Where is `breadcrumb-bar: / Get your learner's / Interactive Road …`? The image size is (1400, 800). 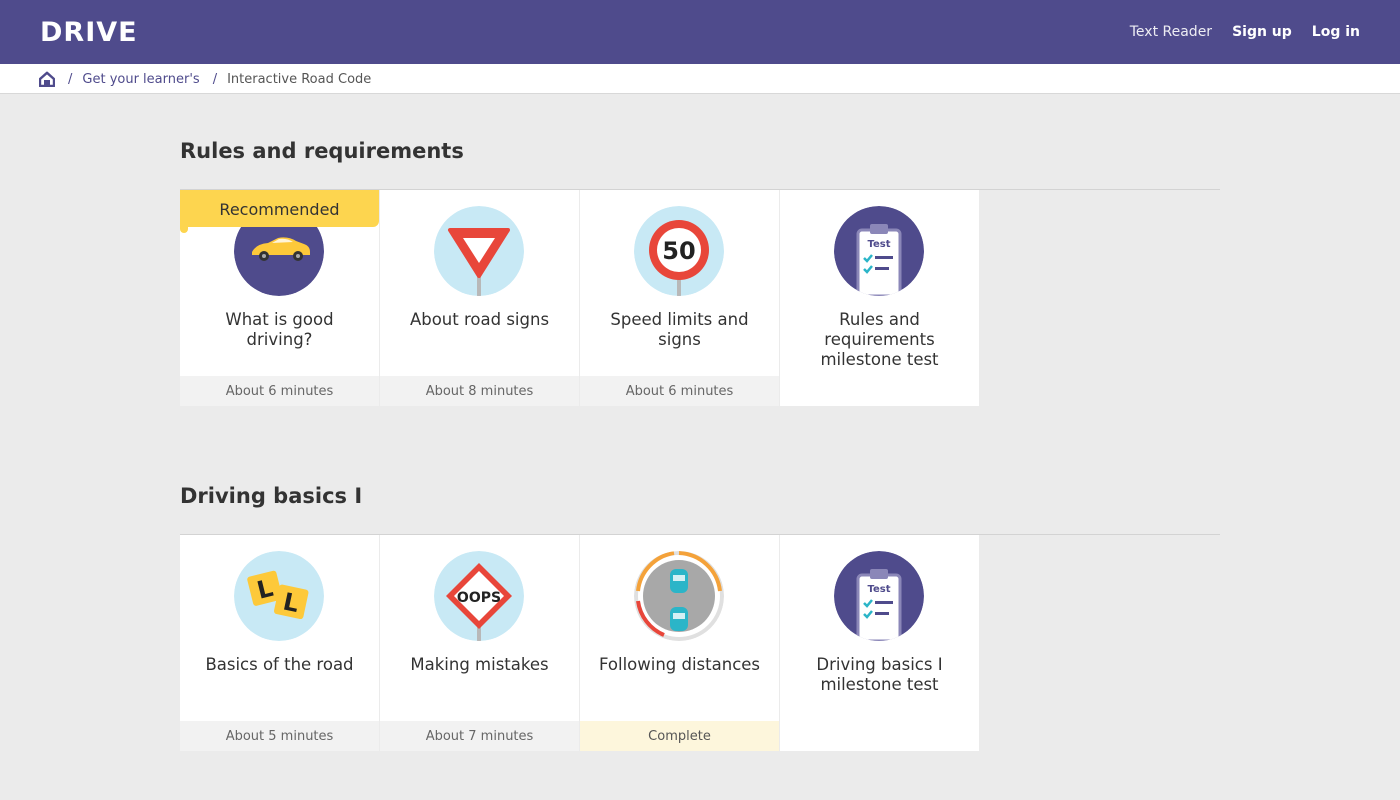
breadcrumb-bar: / Get your learner's / Interactive Road … is located at coordinates (700, 79).